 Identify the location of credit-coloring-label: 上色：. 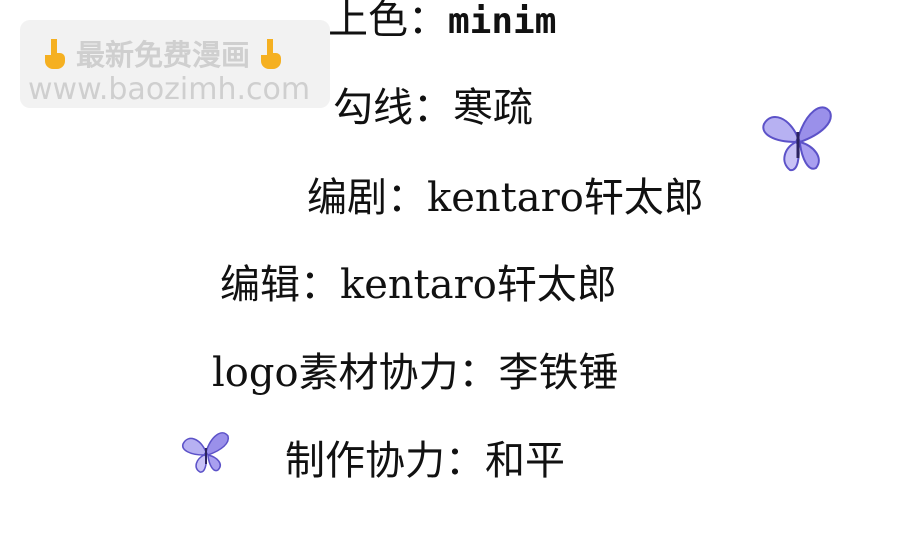
(388, 21).